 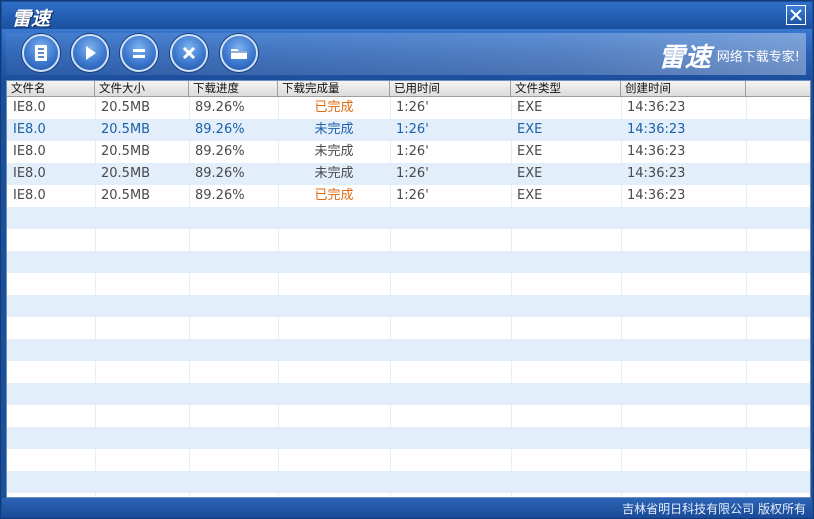 I want to click on copyright-text: 吉林省明日科技有限公司 版权所有, so click(x=714, y=509).